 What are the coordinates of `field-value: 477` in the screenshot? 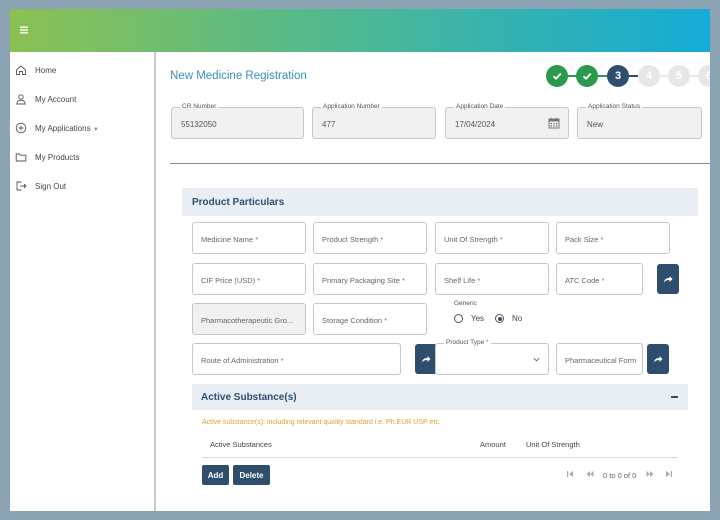 It's located at (329, 124).